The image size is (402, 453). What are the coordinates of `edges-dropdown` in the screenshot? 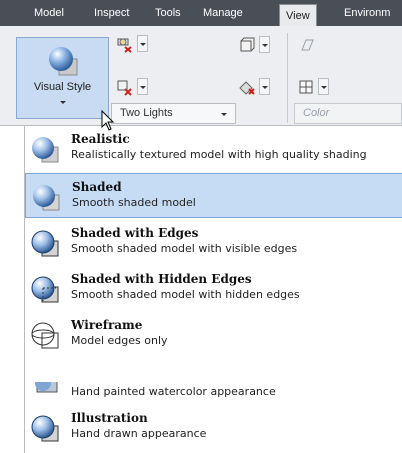 It's located at (142, 86).